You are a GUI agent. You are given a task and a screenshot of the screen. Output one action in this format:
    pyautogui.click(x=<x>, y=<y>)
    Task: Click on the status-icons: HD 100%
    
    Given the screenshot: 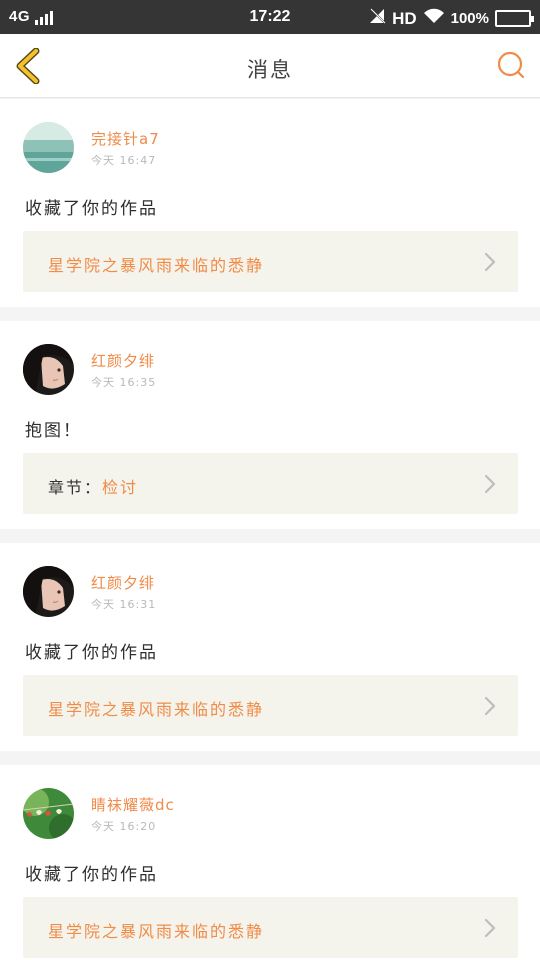 What is the action you would take?
    pyautogui.click(x=451, y=18)
    